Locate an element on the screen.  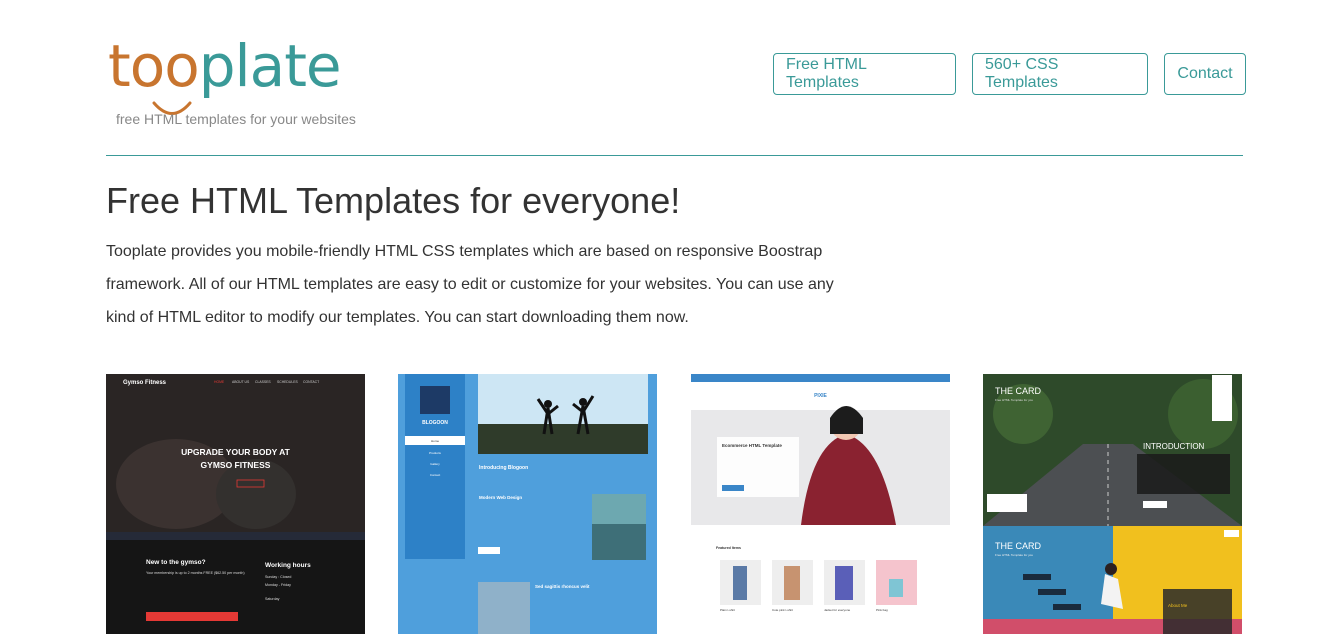
the-card-title-1: THE CARD is located at coordinates (1018, 391).